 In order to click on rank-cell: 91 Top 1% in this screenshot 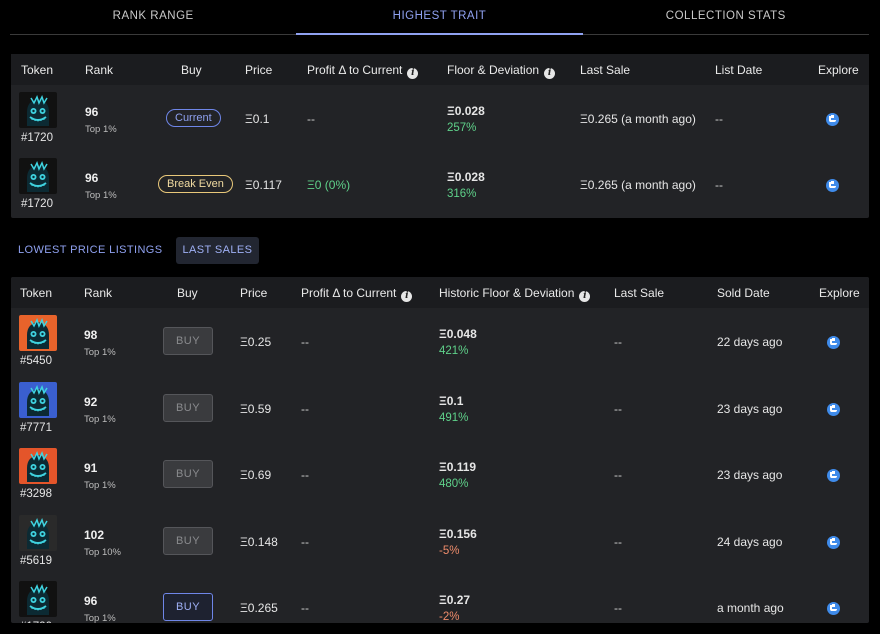, I will do `click(100, 476)`.